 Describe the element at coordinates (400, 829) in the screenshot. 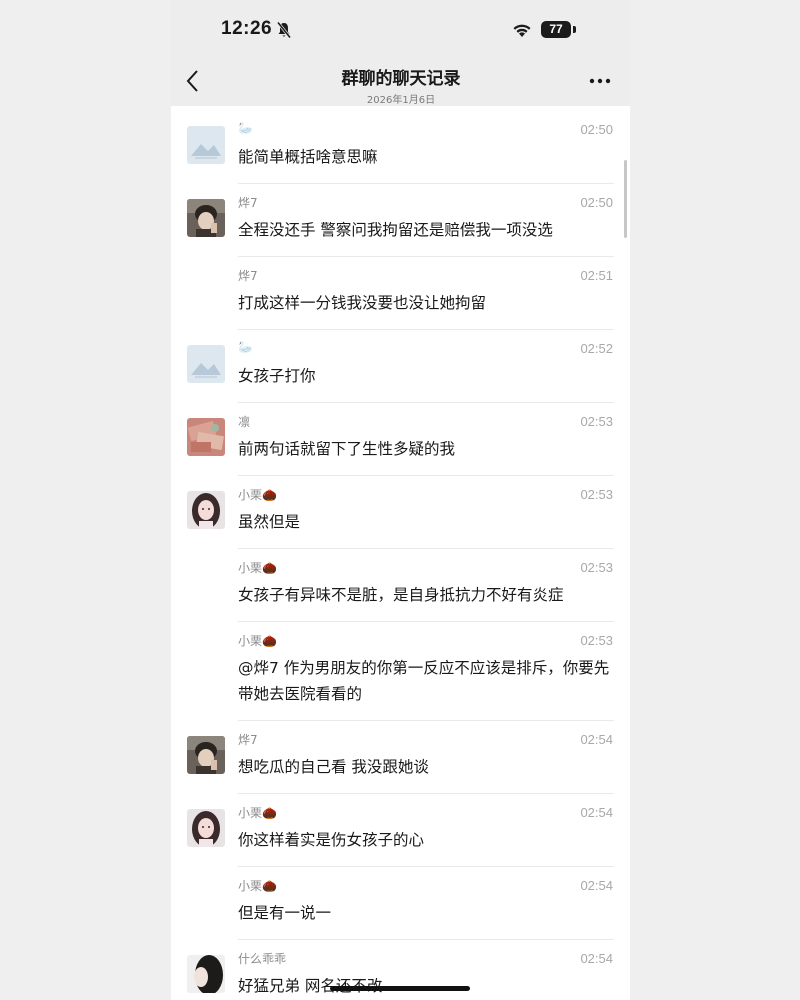

I see `message-item: 小栗🌰 02:54 你这样着实是伤女孩子的心` at that location.